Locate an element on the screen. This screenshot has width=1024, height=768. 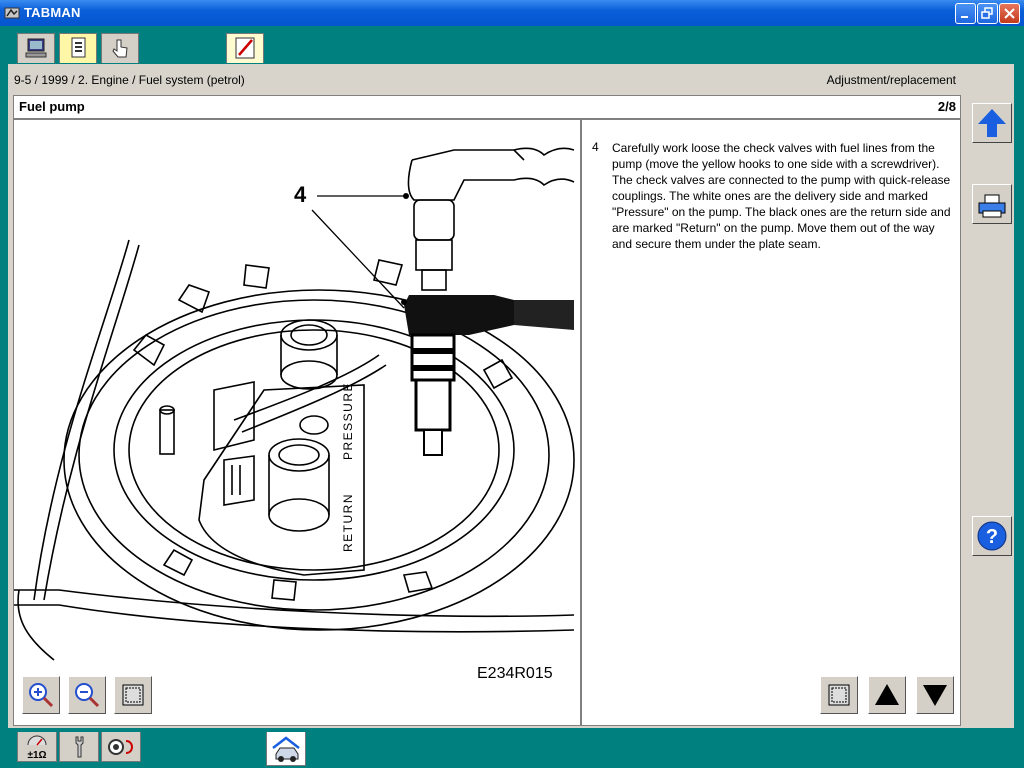
navigate-up-icon is located at coordinates (992, 123).